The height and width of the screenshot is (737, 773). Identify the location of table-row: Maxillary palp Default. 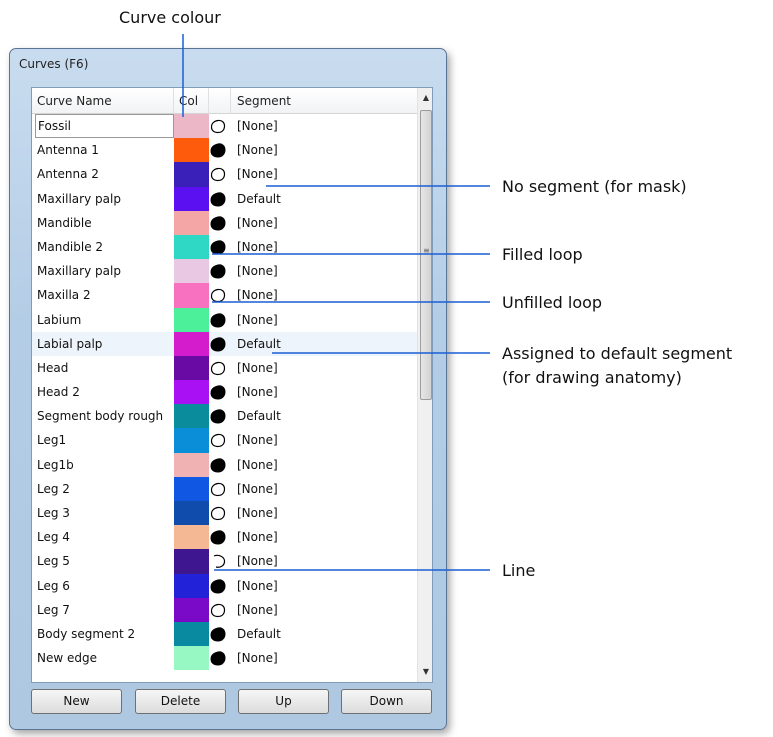
(224, 198).